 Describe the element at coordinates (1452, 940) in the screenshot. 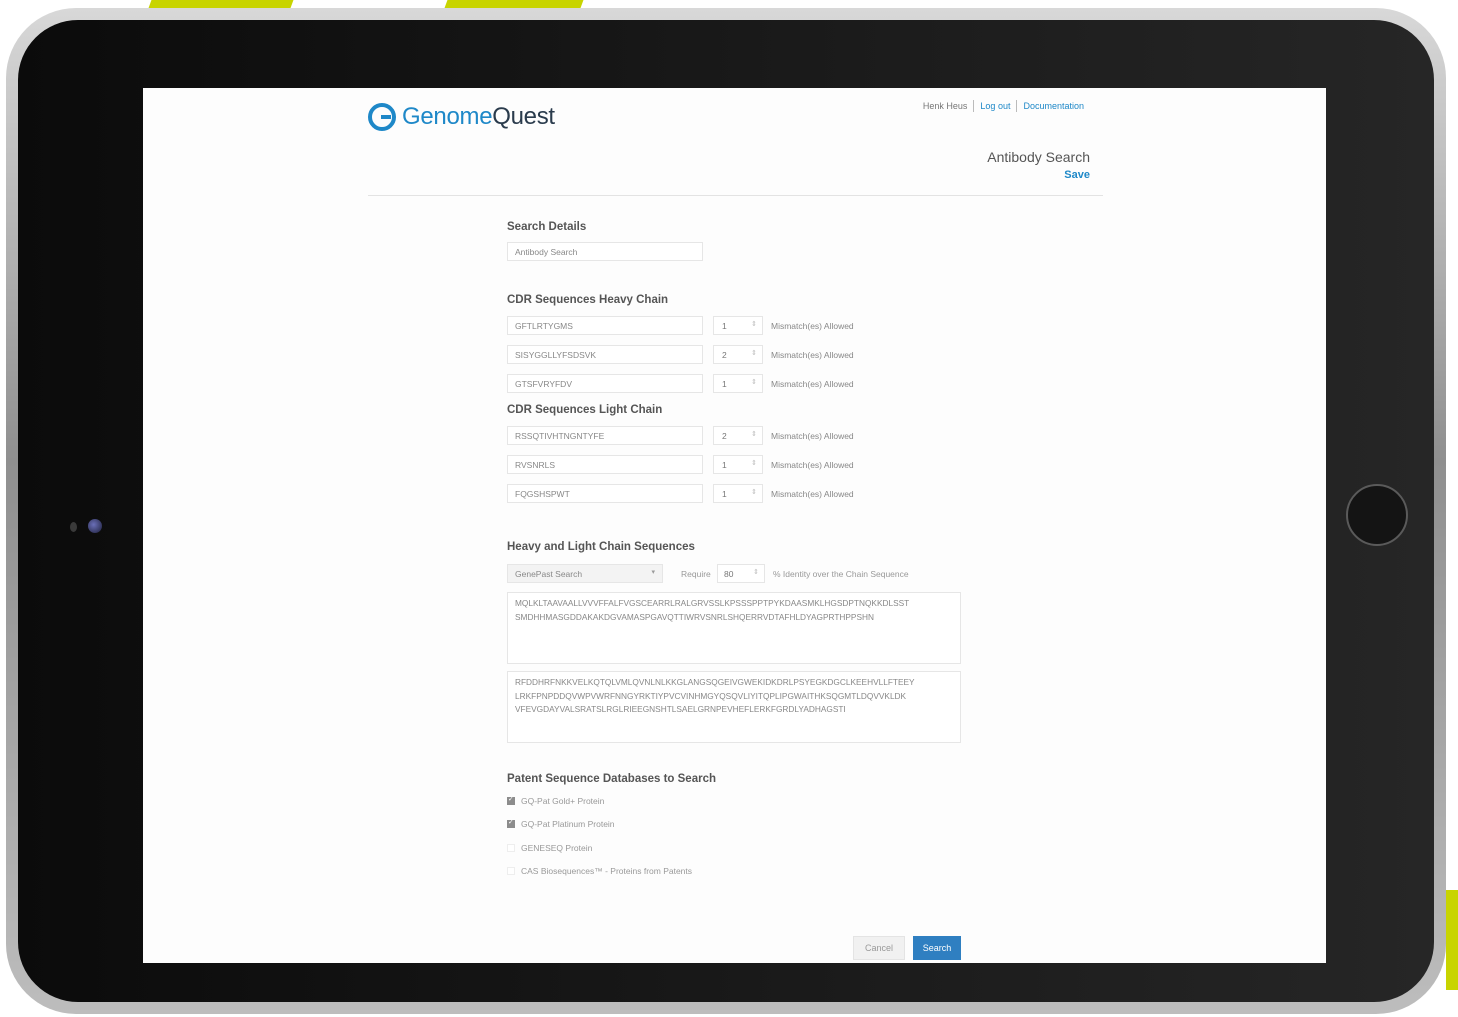

I see `frame-accent-right` at that location.